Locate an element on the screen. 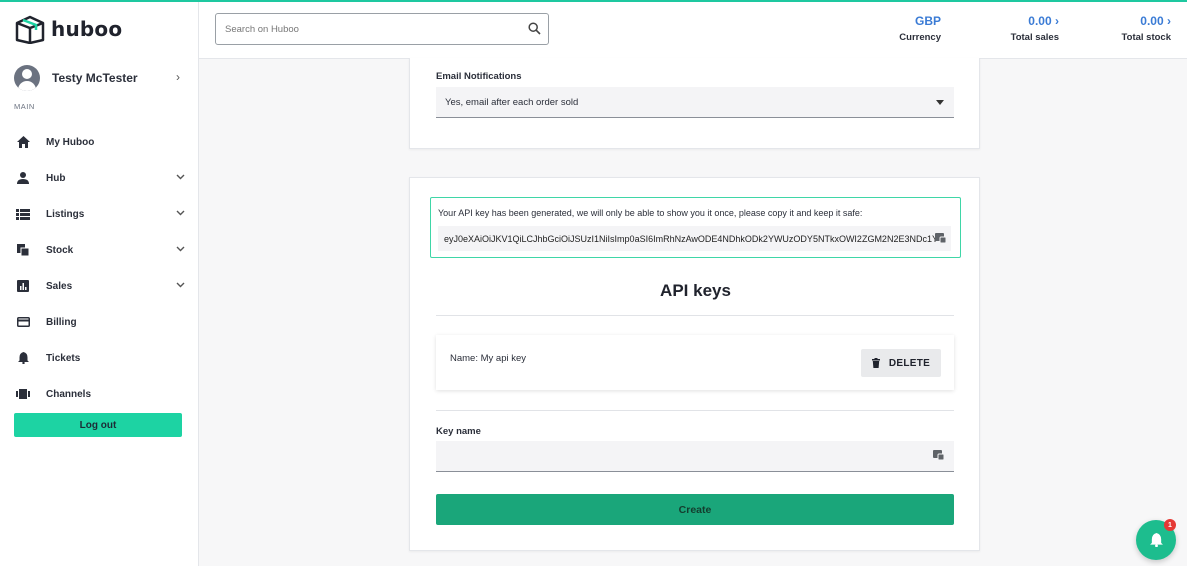 This screenshot has width=1187, height=566. sidebar-item-tickets: Tickets is located at coordinates (99, 358).